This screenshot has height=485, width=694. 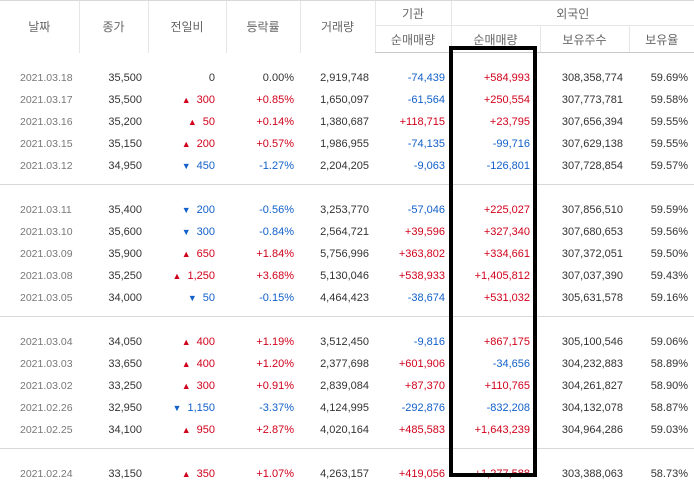 What do you see at coordinates (584, 232) in the screenshot?
I see `cell-foreign-holdings: 307,680,653` at bounding box center [584, 232].